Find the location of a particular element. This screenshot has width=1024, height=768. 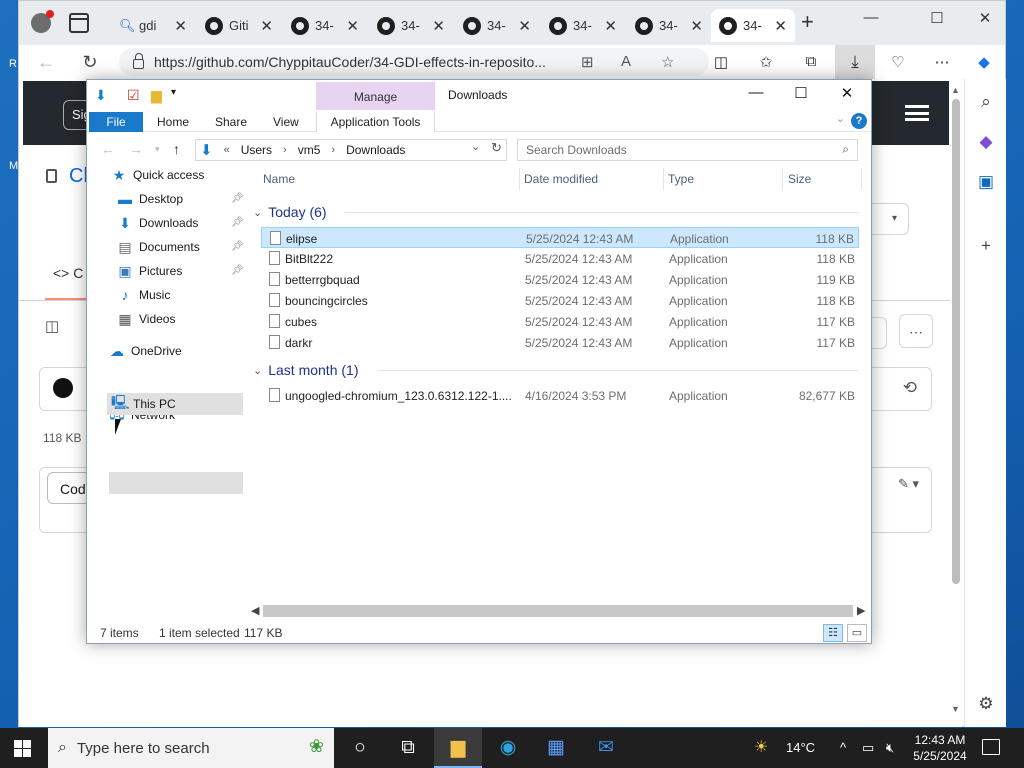

scroll-up-icon: ▲ is located at coordinates (955, 90).